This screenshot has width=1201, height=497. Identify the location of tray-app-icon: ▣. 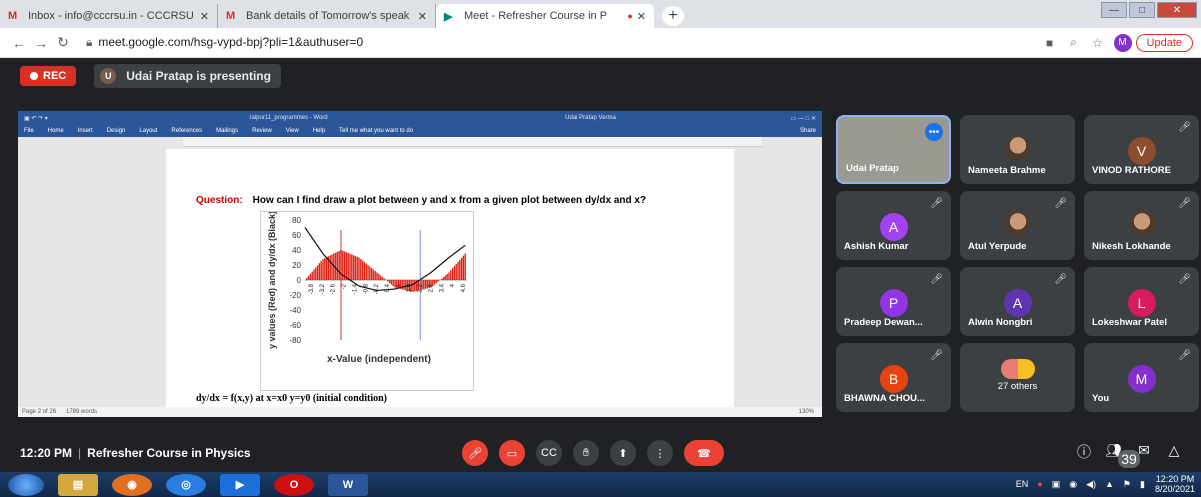
(1056, 484).